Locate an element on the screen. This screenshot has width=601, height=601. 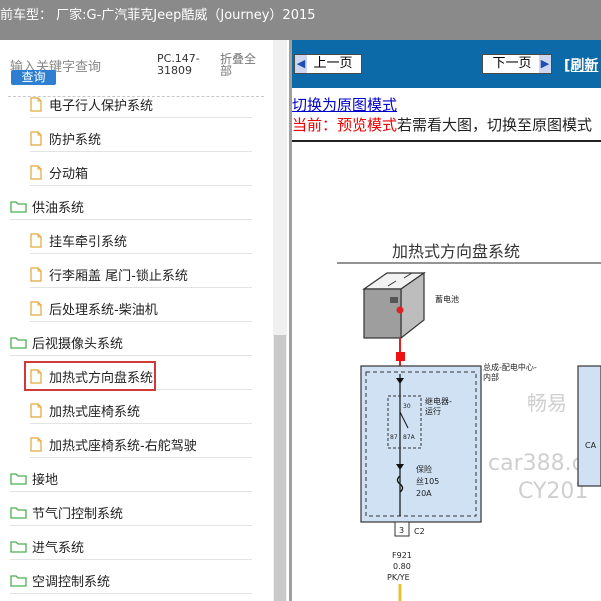
fuse-amp: 20A is located at coordinates (424, 493).